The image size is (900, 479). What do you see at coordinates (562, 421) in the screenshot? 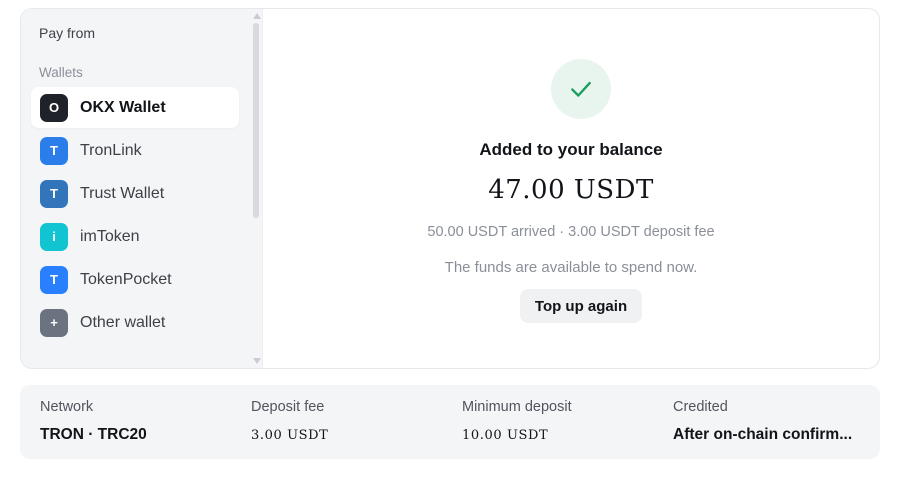
I see `summary-minimum-deposit: Minimum deposit 10.00 USDT` at bounding box center [562, 421].